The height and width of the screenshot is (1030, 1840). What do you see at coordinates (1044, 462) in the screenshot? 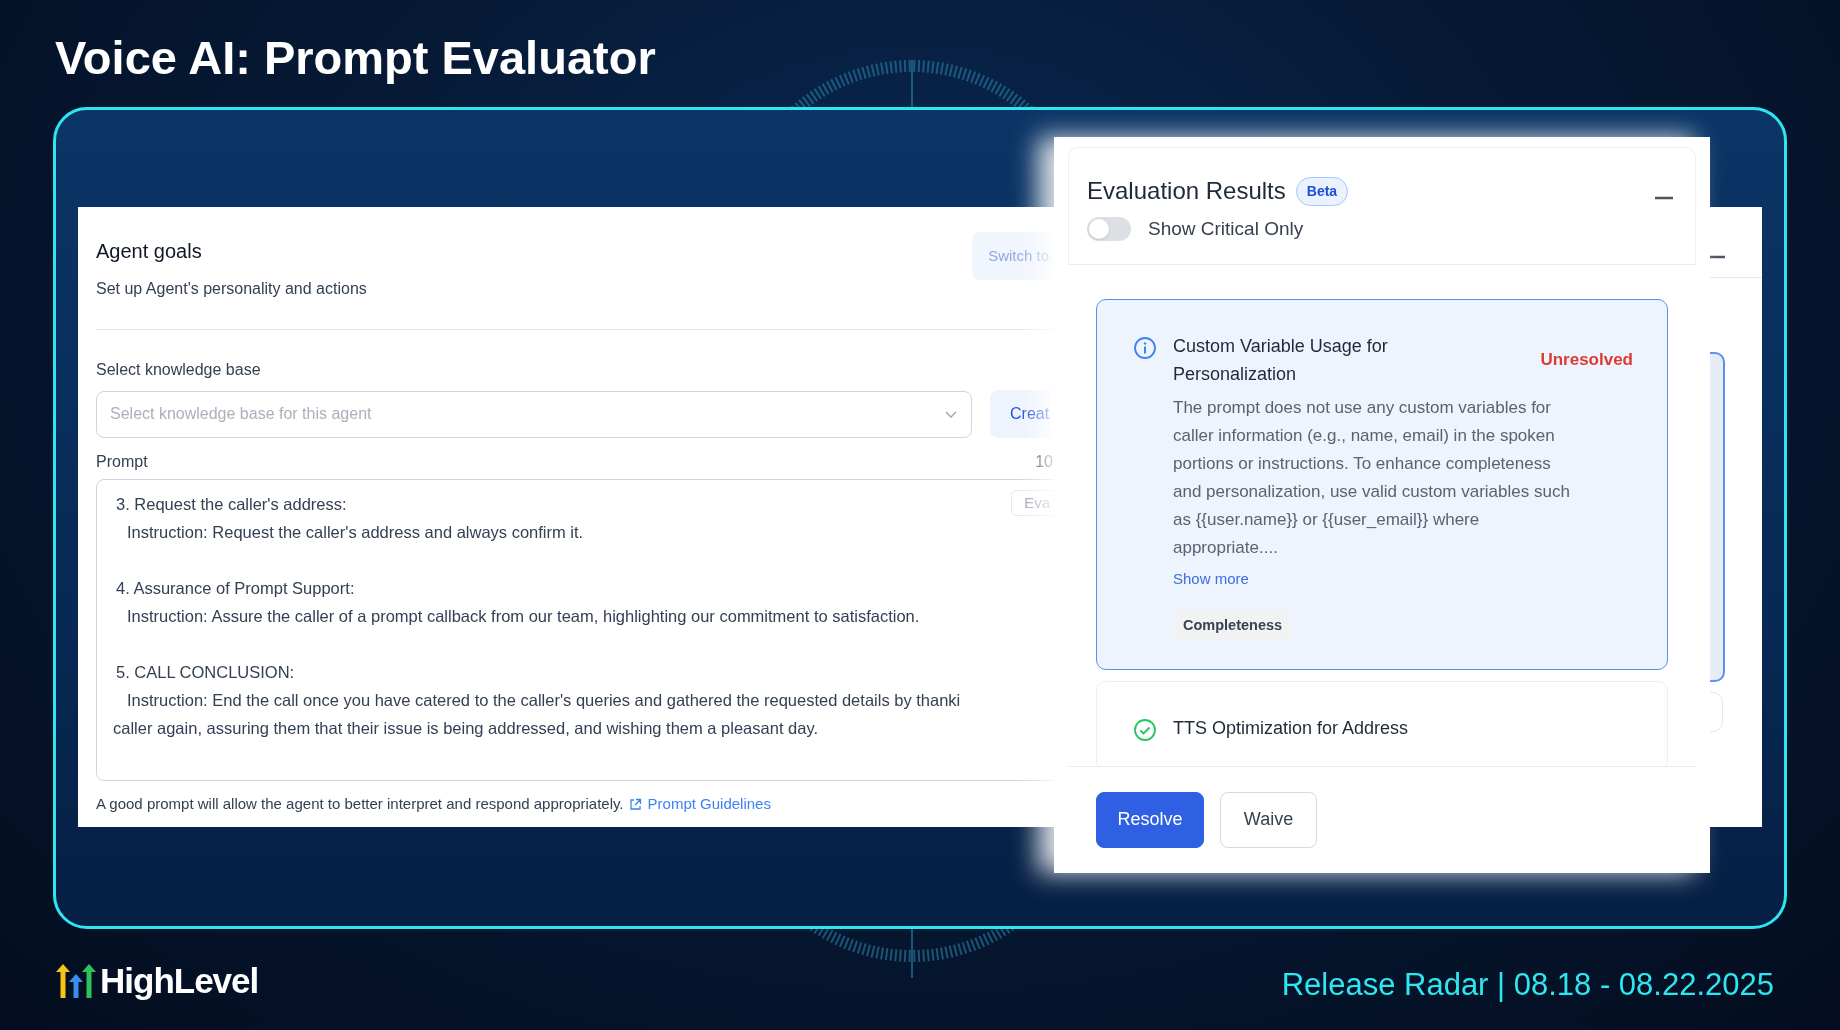
I see `character-counter: 10` at bounding box center [1044, 462].